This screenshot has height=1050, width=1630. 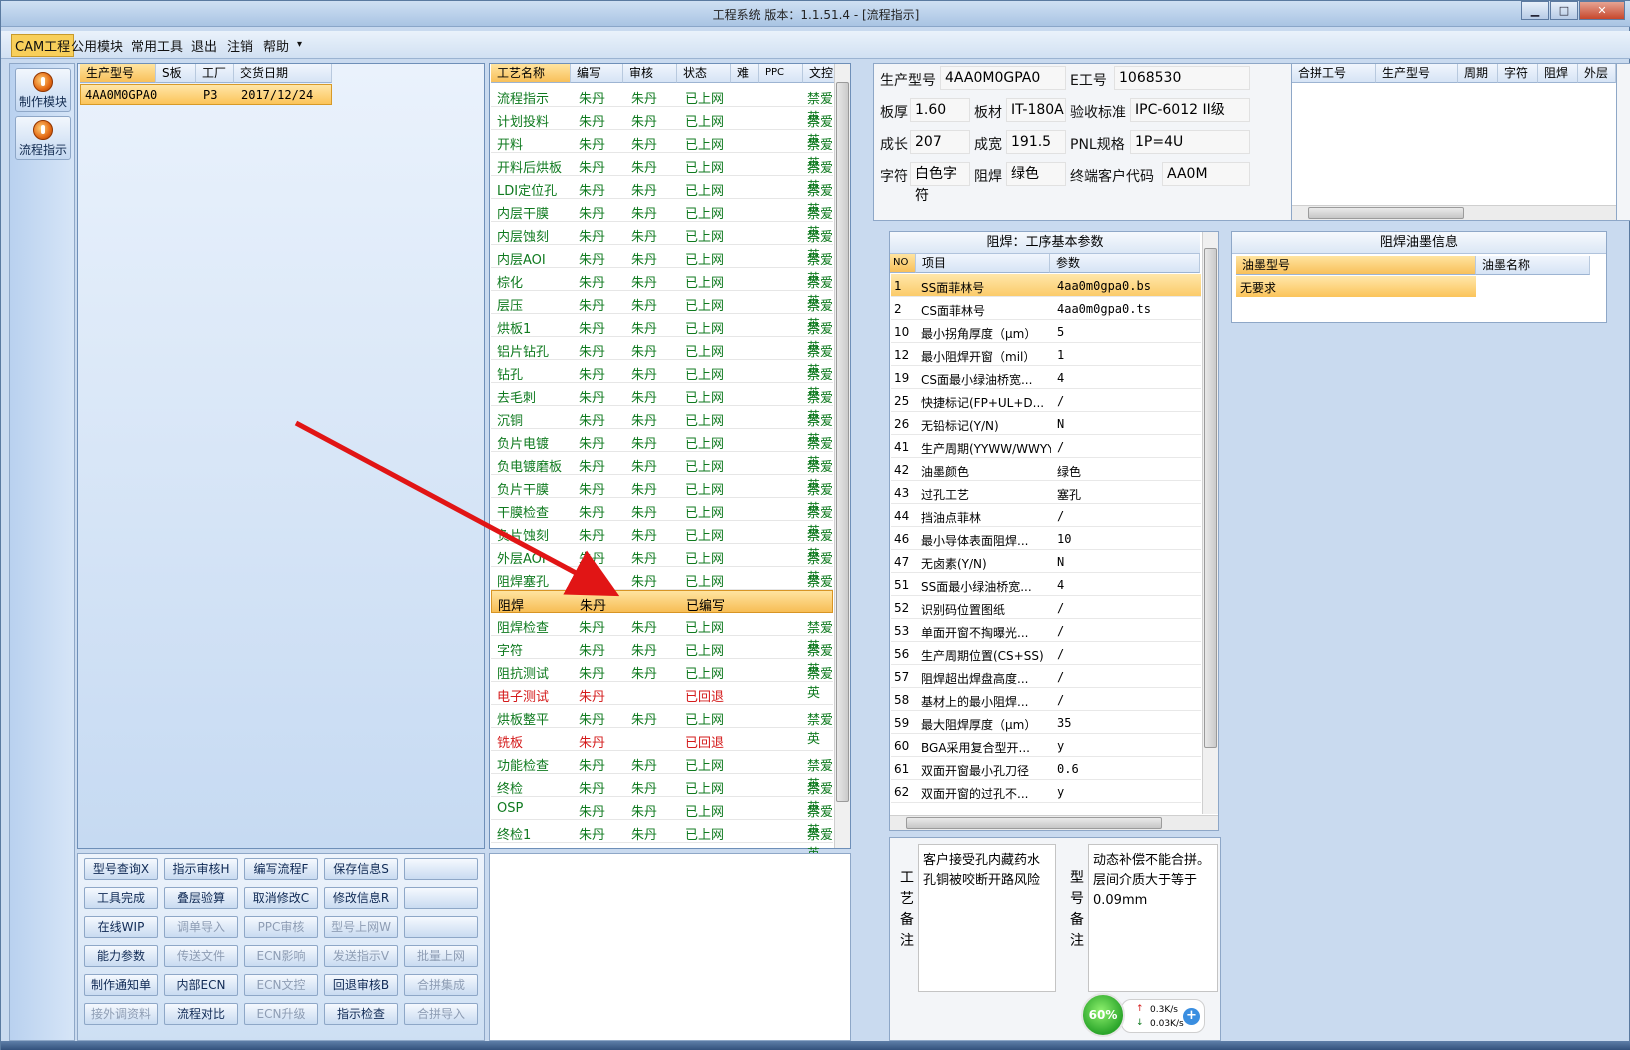 What do you see at coordinates (1046, 377) in the screenshot?
I see `param-row: 19 CS面最小绿油桥宽... 4` at bounding box center [1046, 377].